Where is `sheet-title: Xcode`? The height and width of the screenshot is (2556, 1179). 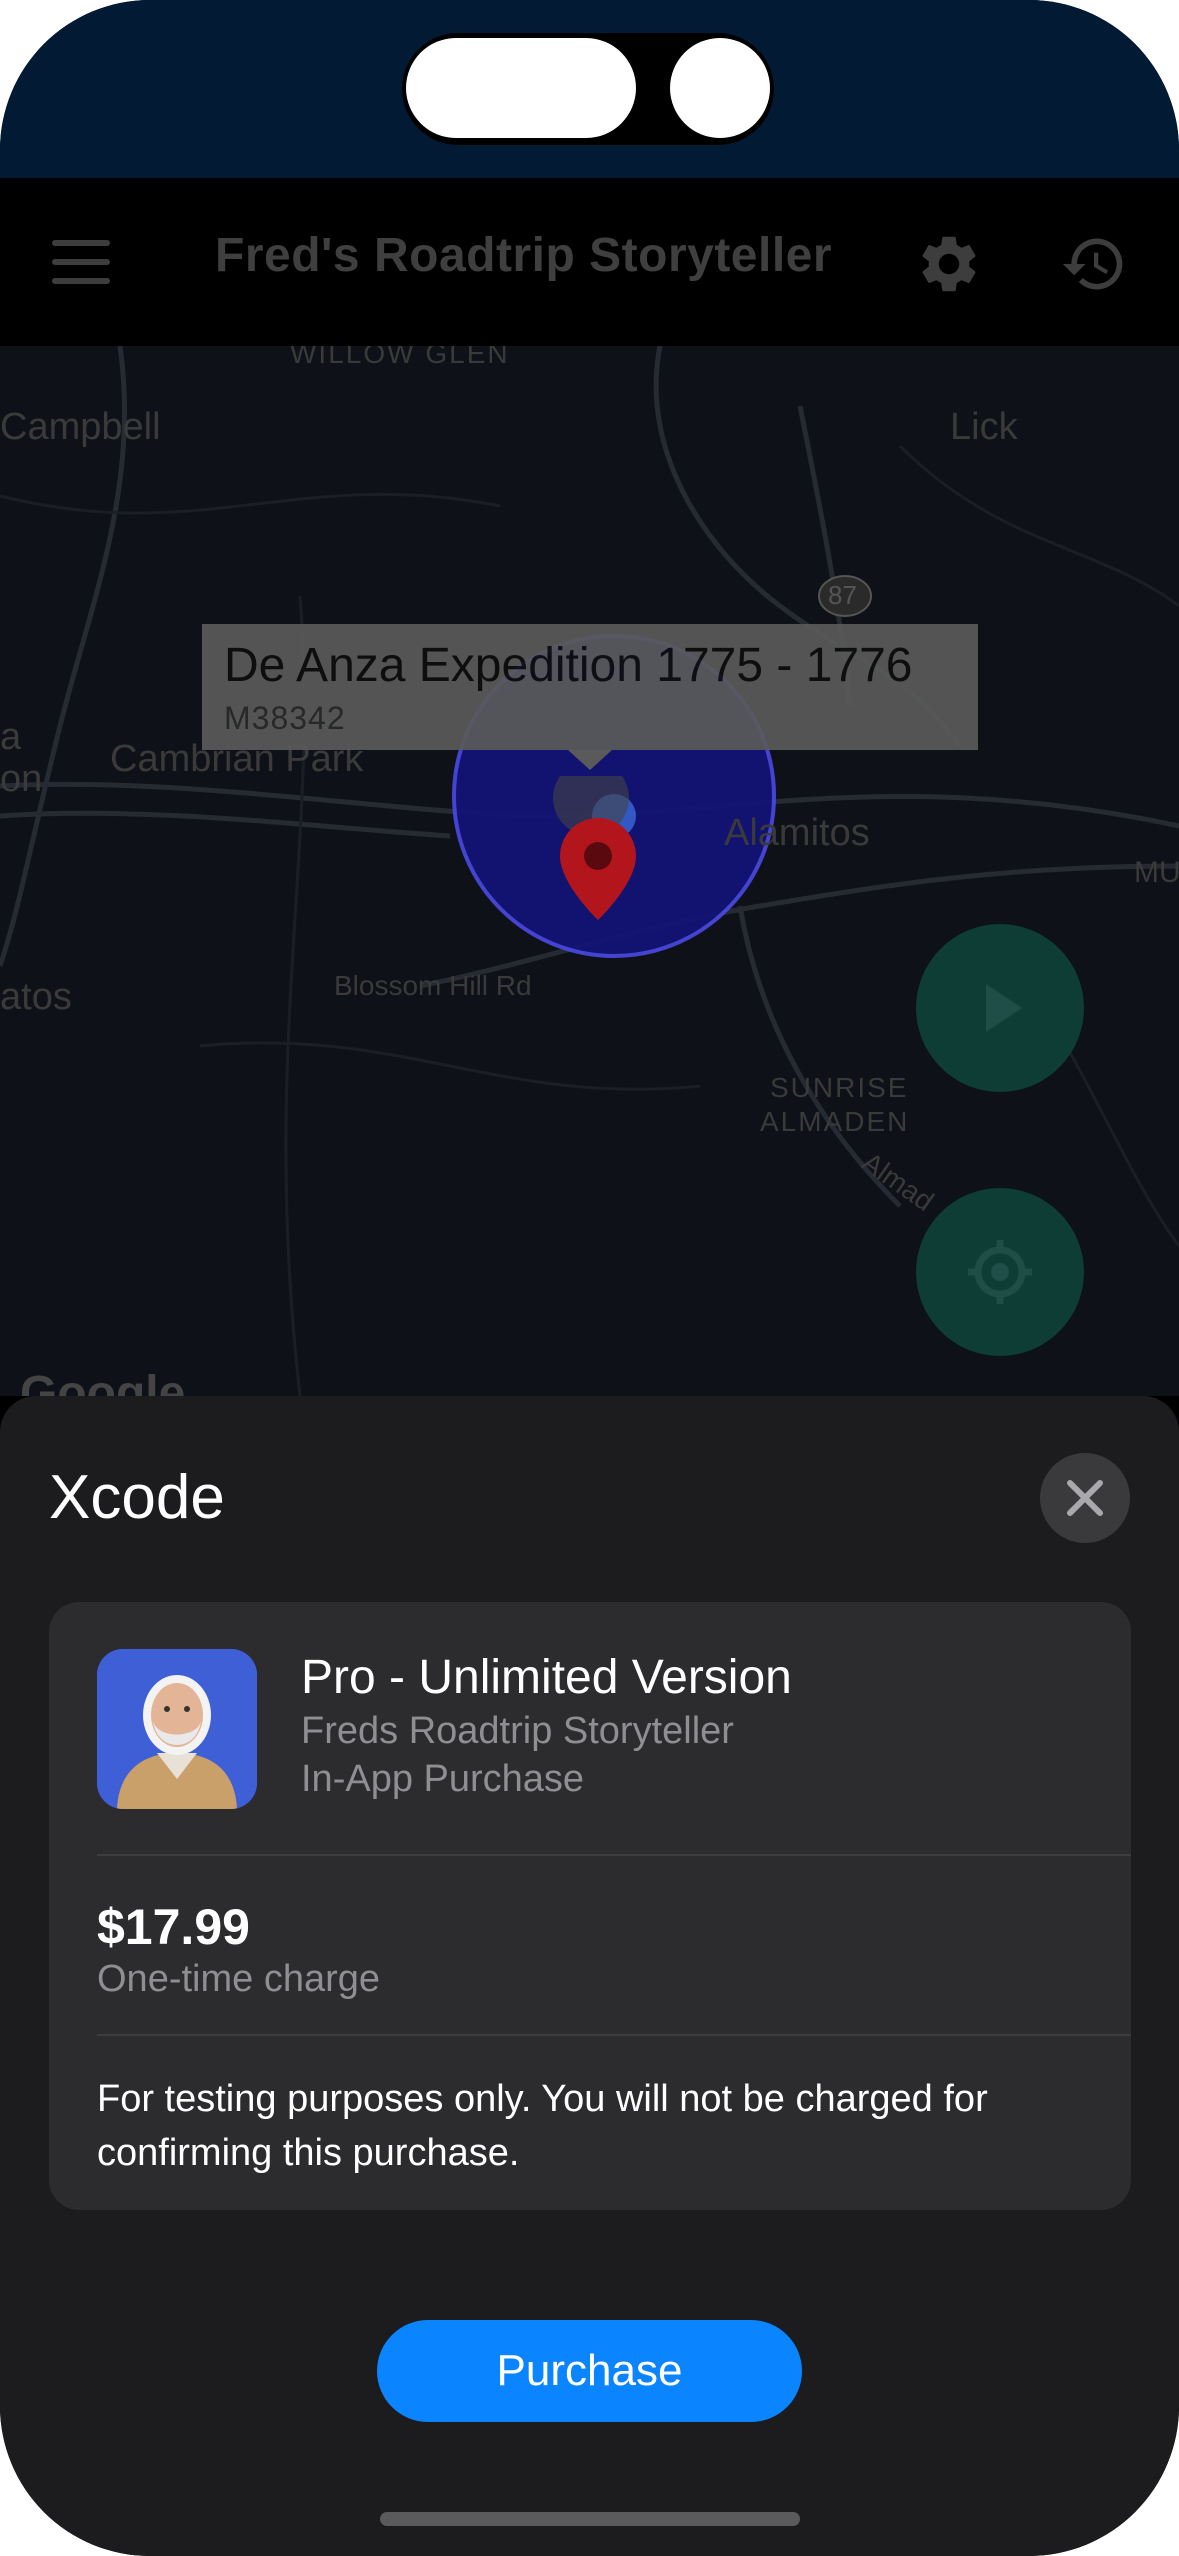 sheet-title: Xcode is located at coordinates (137, 1497).